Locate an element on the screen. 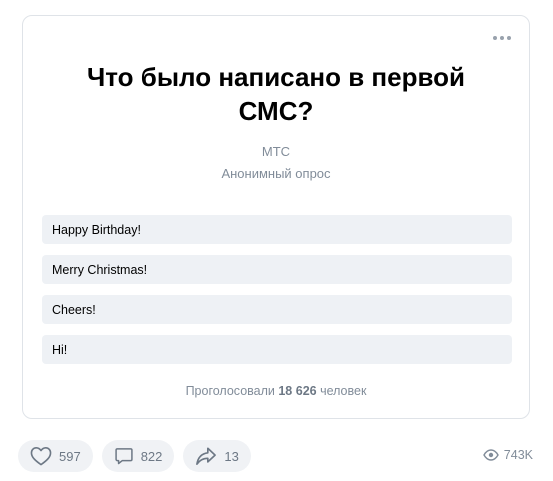 Image resolution: width=553 pixels, height=481 pixels. comment-icon is located at coordinates (124, 456).